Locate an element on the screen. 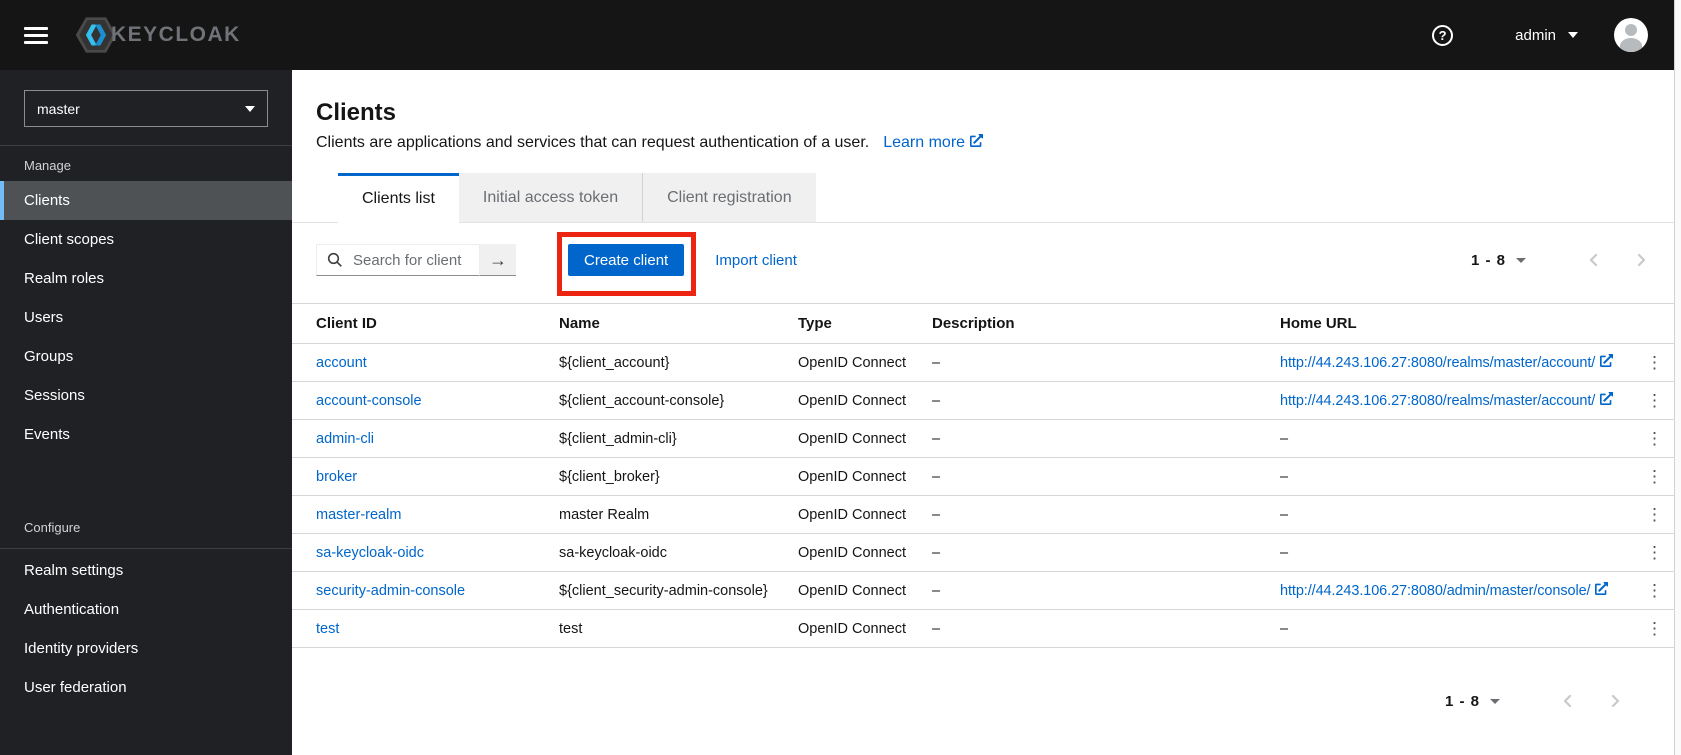 This screenshot has width=1681, height=755. client-name: master Realm is located at coordinates (654, 514).